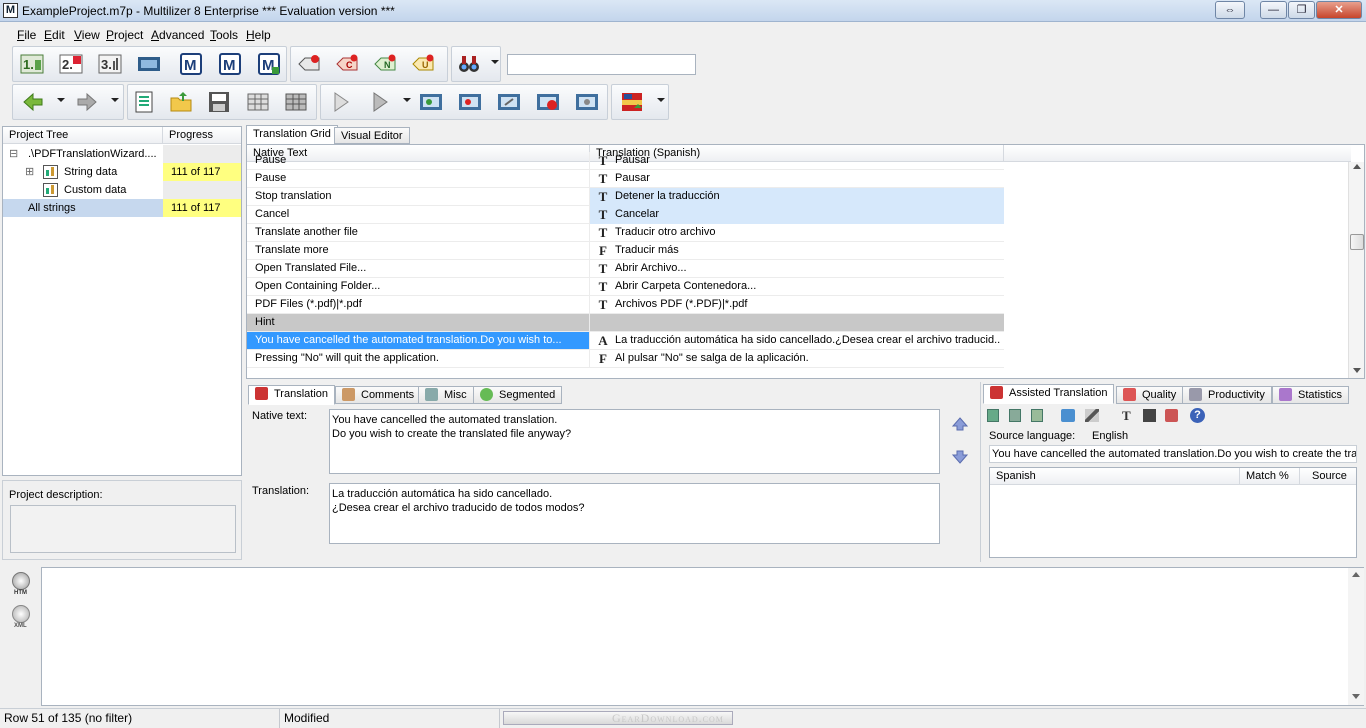 This screenshot has width=1366, height=728. Describe the element at coordinates (632, 102) in the screenshot. I see `flag-icon` at that location.